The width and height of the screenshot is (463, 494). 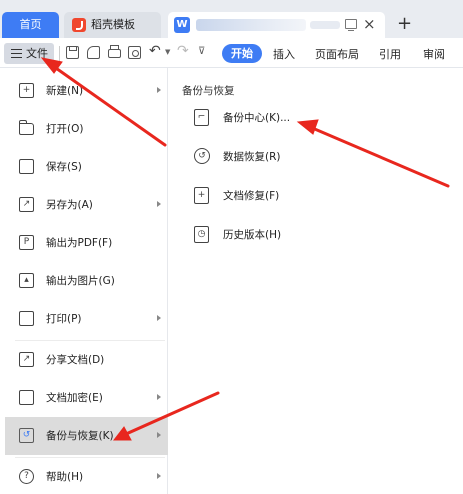 I want to click on menu-item-label: 新建(N), so click(x=65, y=91).